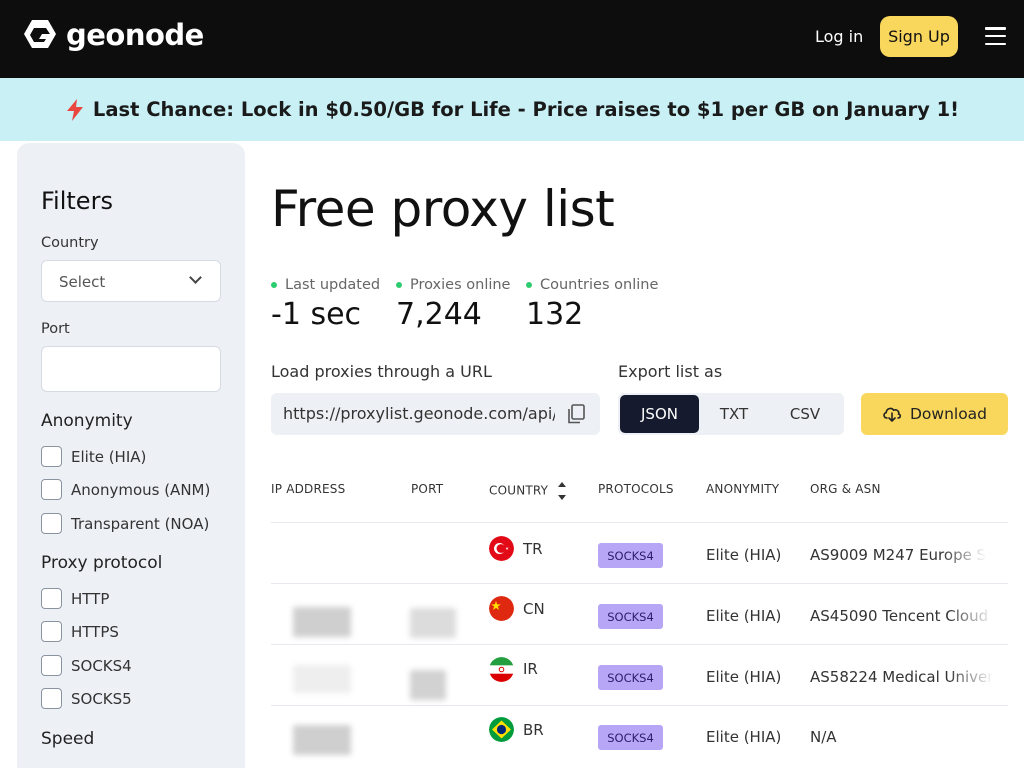 This screenshot has height=768, width=1024. What do you see at coordinates (934, 414) in the screenshot?
I see `download-button: Download` at bounding box center [934, 414].